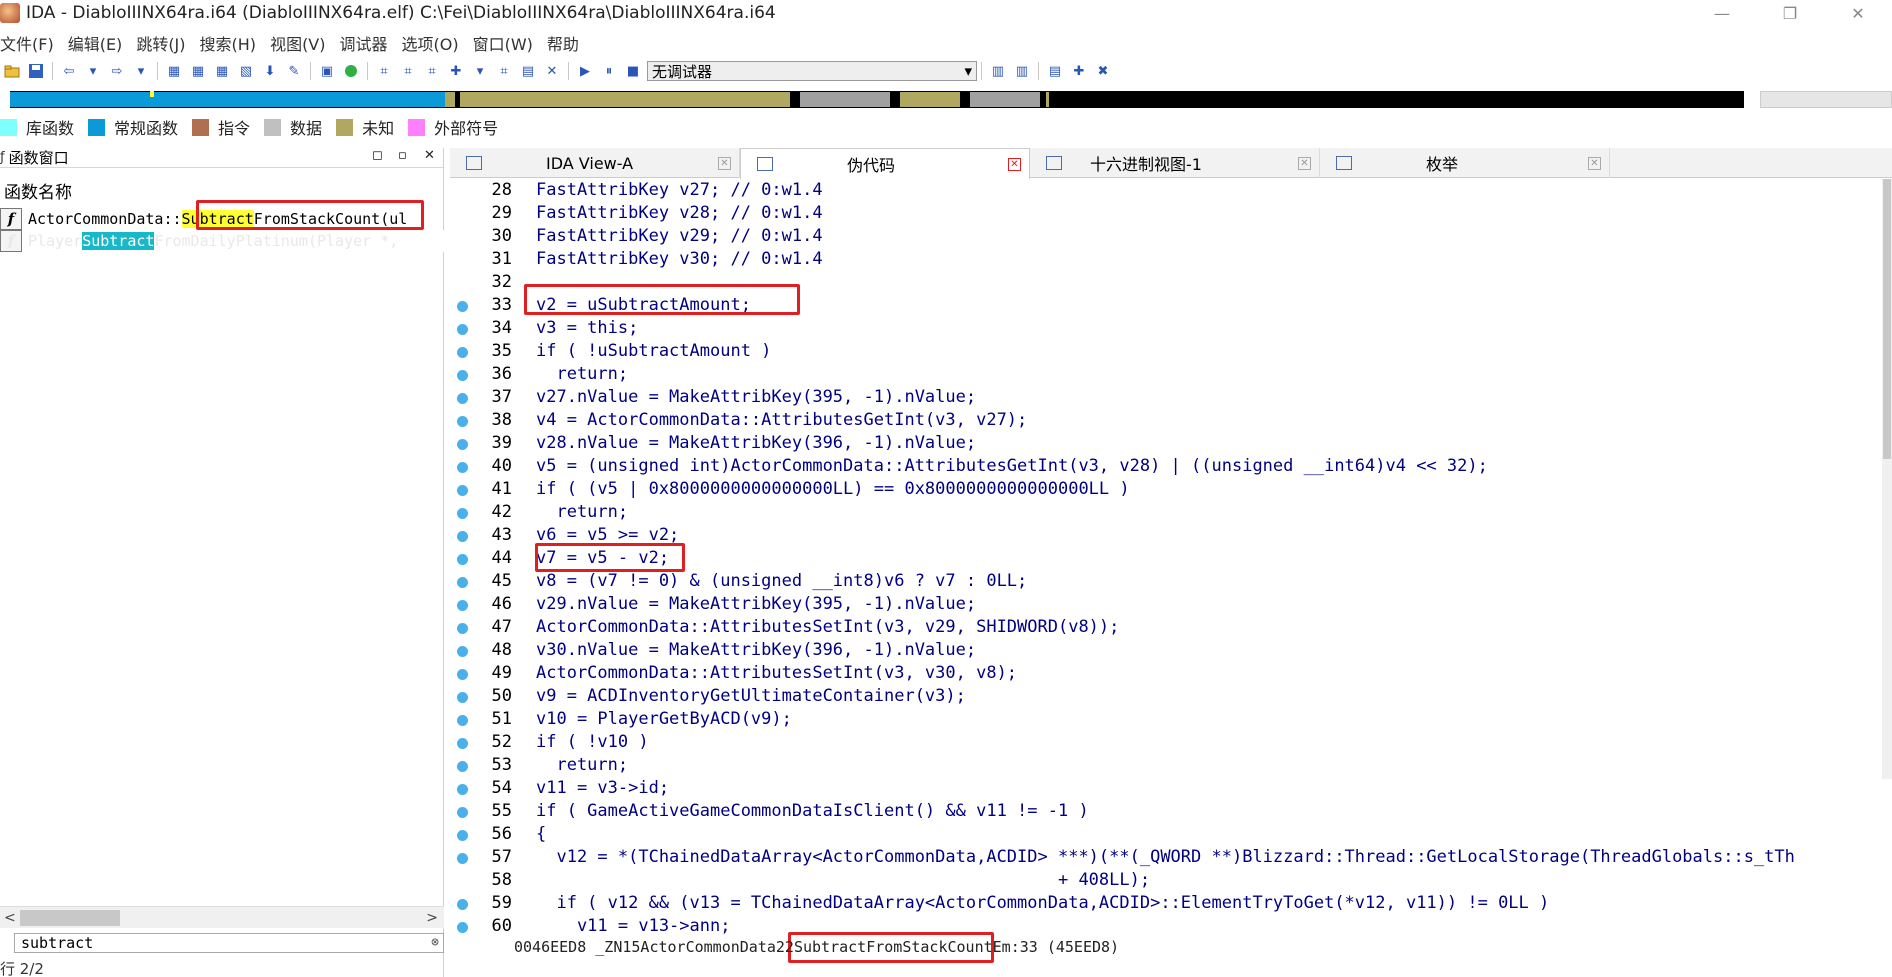 The width and height of the screenshot is (1892, 977). I want to click on flowchart-icon: ⌗, so click(384, 71).